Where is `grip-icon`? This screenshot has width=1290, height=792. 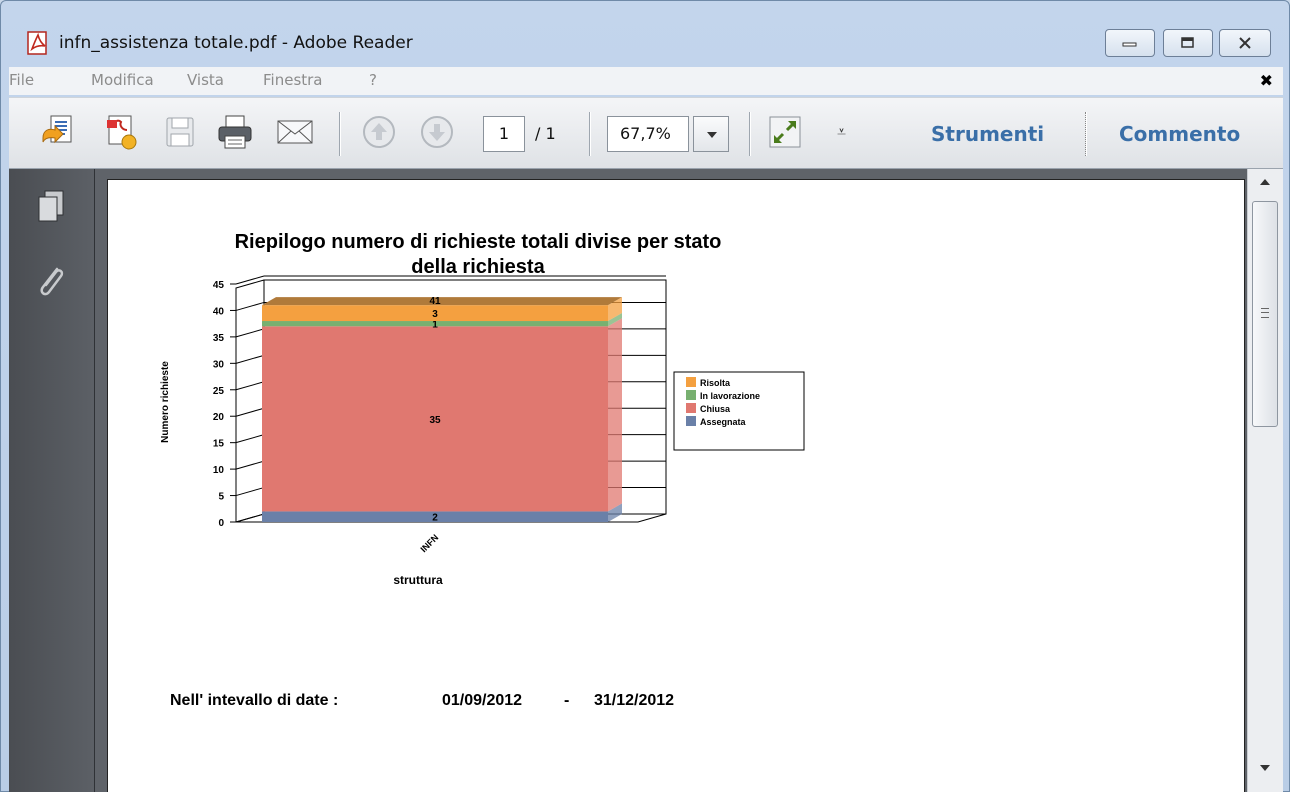
grip-icon is located at coordinates (1265, 313).